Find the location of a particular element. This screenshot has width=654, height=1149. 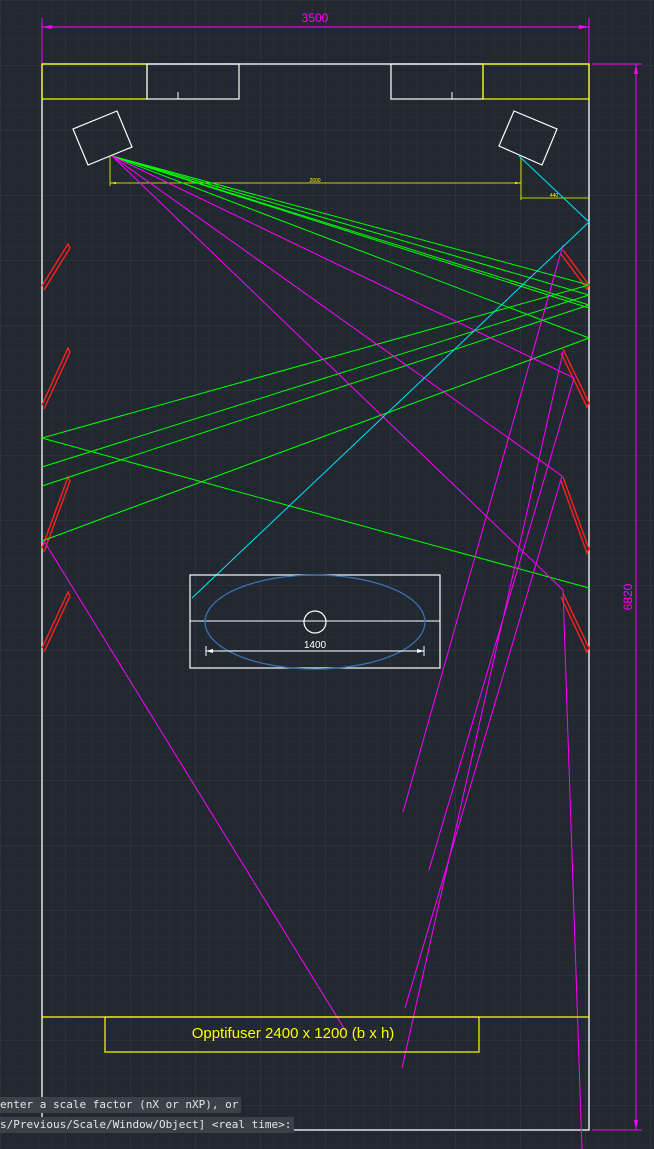

height-dimension-label: 6820 is located at coordinates (628, 596).